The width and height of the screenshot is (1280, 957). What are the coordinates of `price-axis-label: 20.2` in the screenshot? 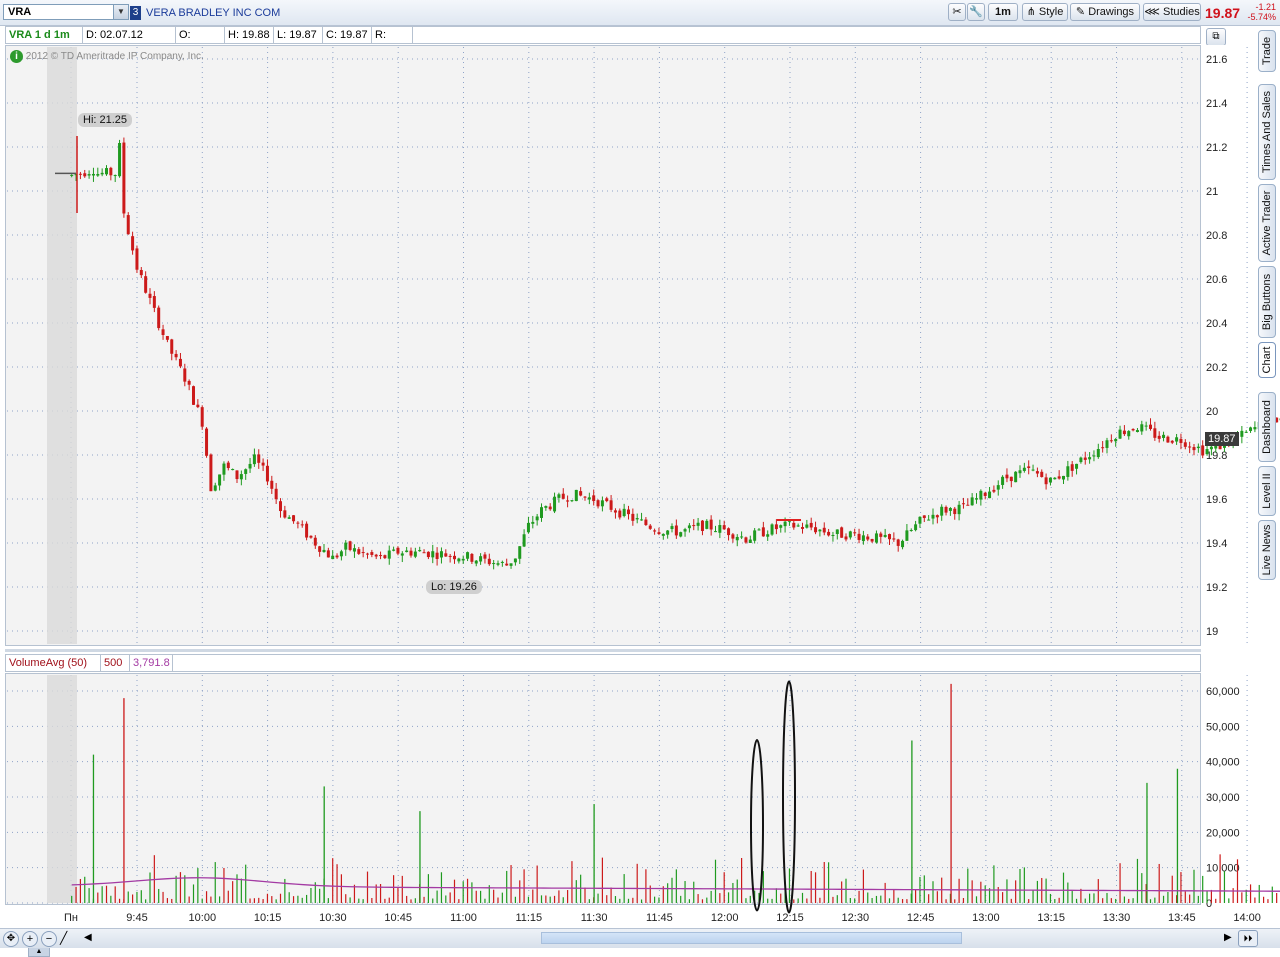 It's located at (1216, 368).